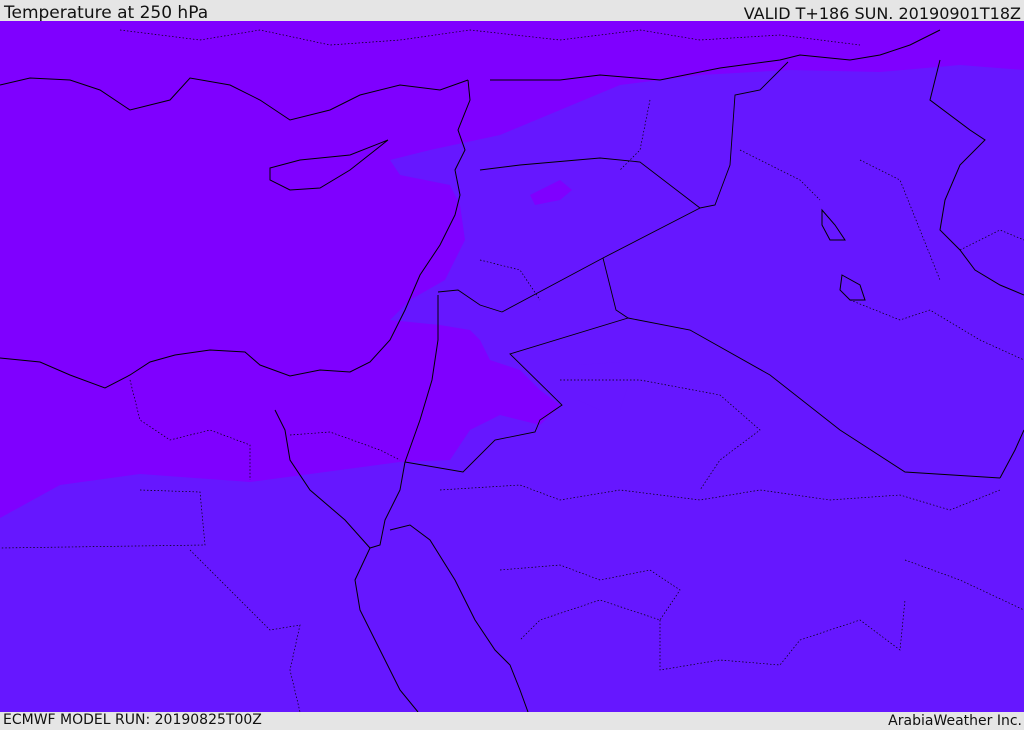 The height and width of the screenshot is (730, 1024). What do you see at coordinates (132, 720) in the screenshot?
I see `model-run: ECMWF MODEL RUN: 20190825T00Z` at bounding box center [132, 720].